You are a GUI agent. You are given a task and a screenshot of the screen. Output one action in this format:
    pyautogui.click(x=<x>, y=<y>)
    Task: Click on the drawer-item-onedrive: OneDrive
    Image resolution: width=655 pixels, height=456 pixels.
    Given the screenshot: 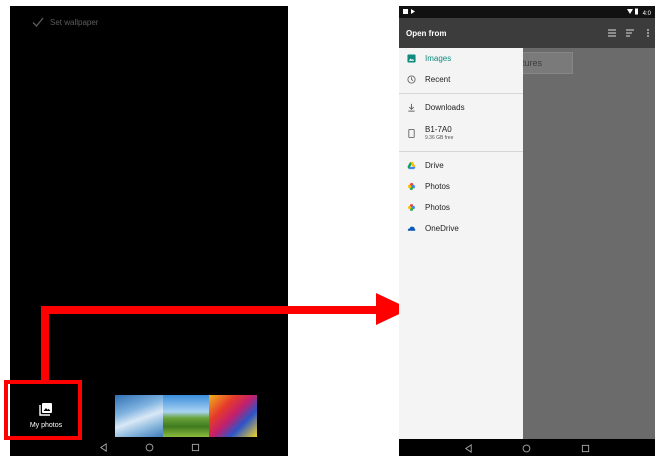 What is the action you would take?
    pyautogui.click(x=461, y=228)
    